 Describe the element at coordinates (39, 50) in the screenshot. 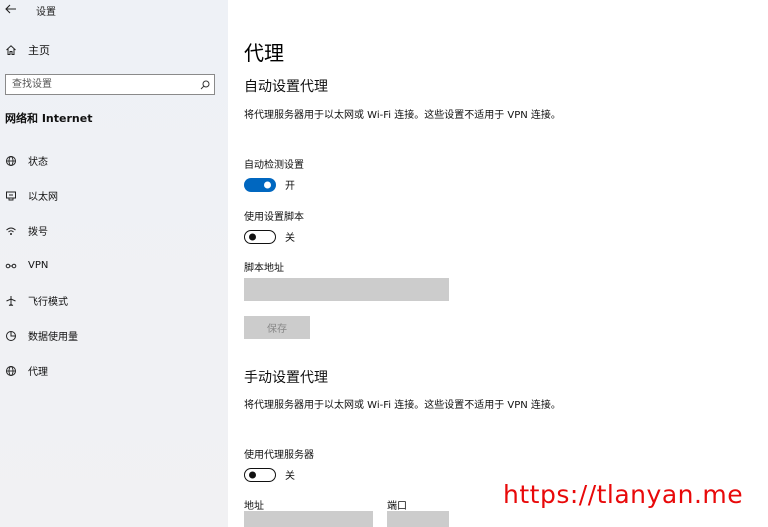

I see `home-label: 主页` at that location.